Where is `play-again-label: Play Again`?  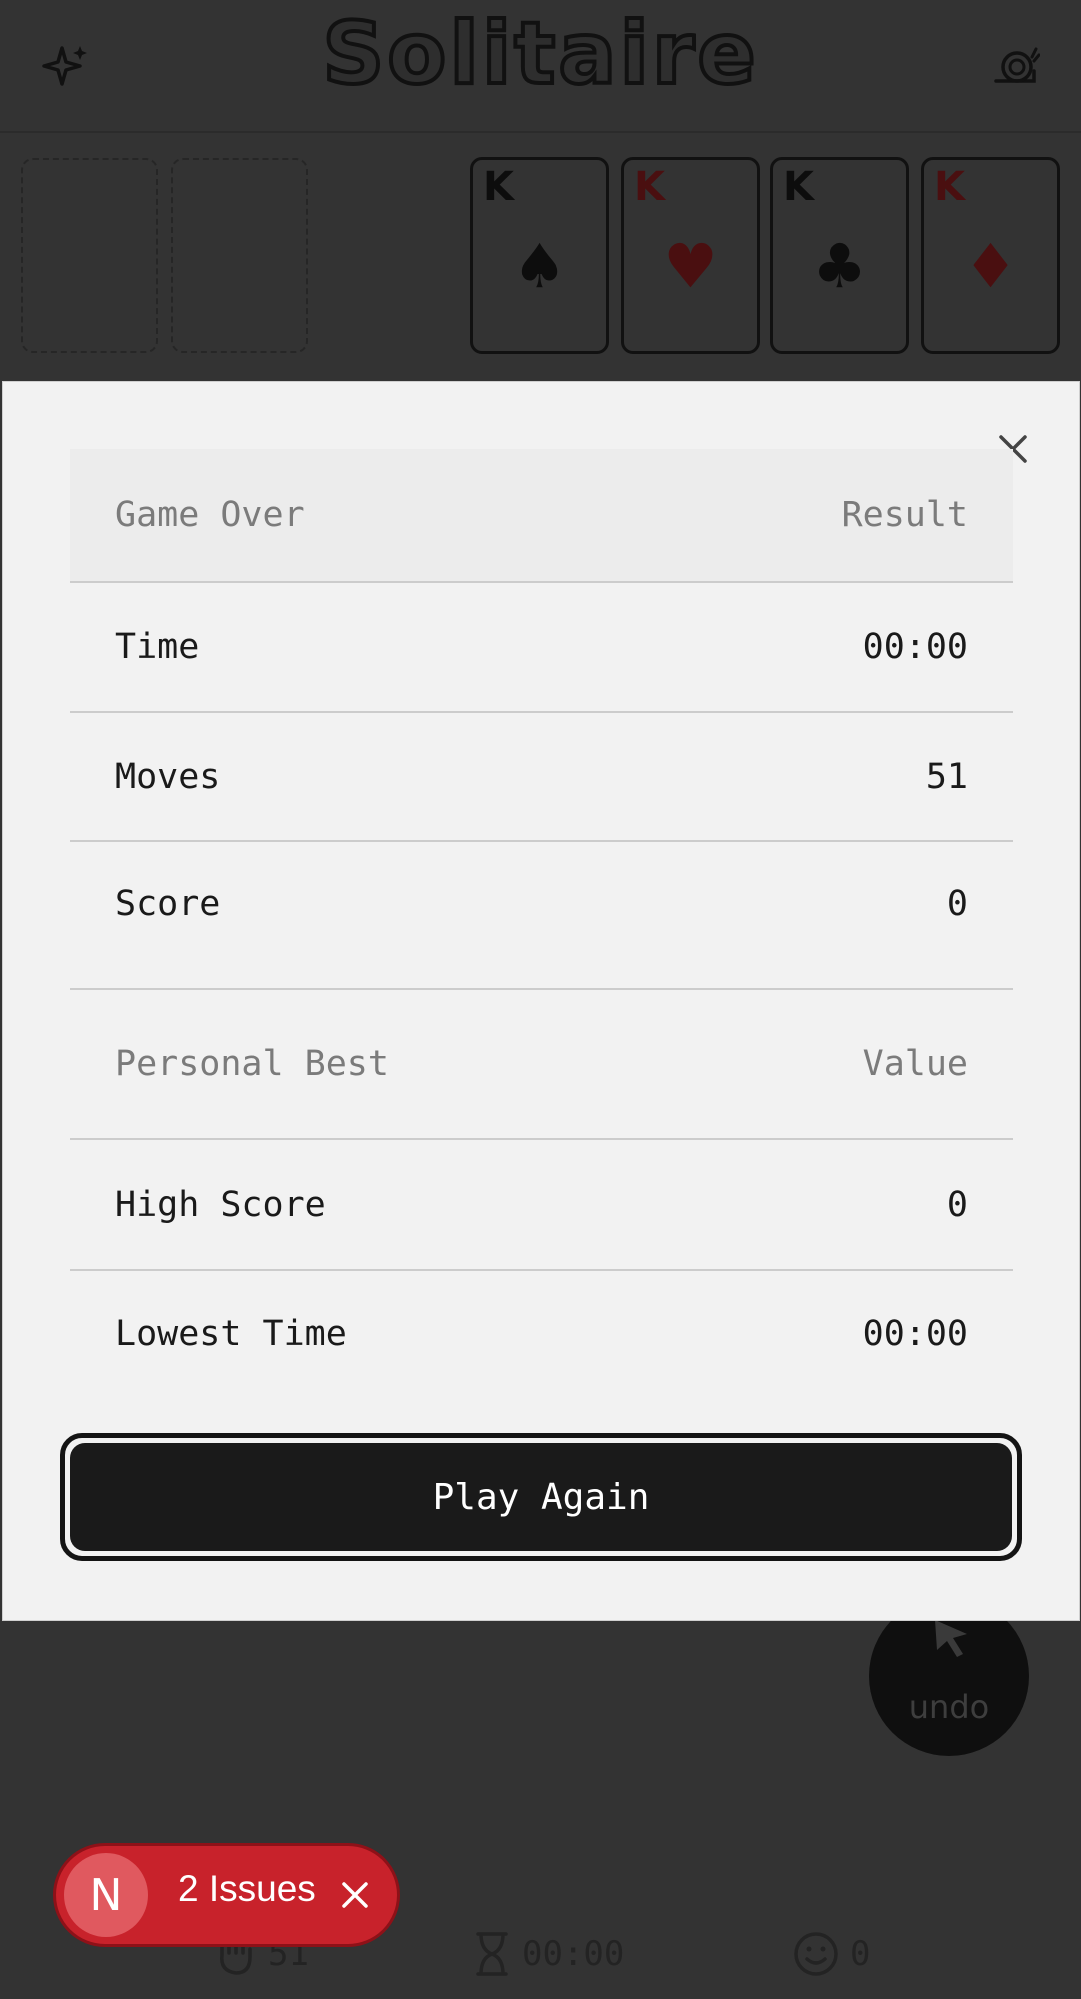 play-again-label: Play Again is located at coordinates (541, 1497).